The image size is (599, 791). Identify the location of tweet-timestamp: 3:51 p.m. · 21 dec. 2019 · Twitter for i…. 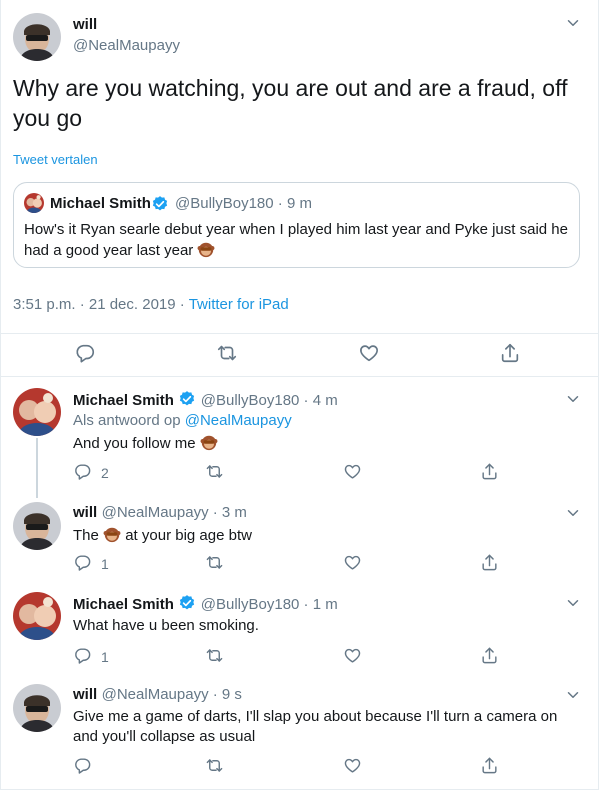
(151, 304).